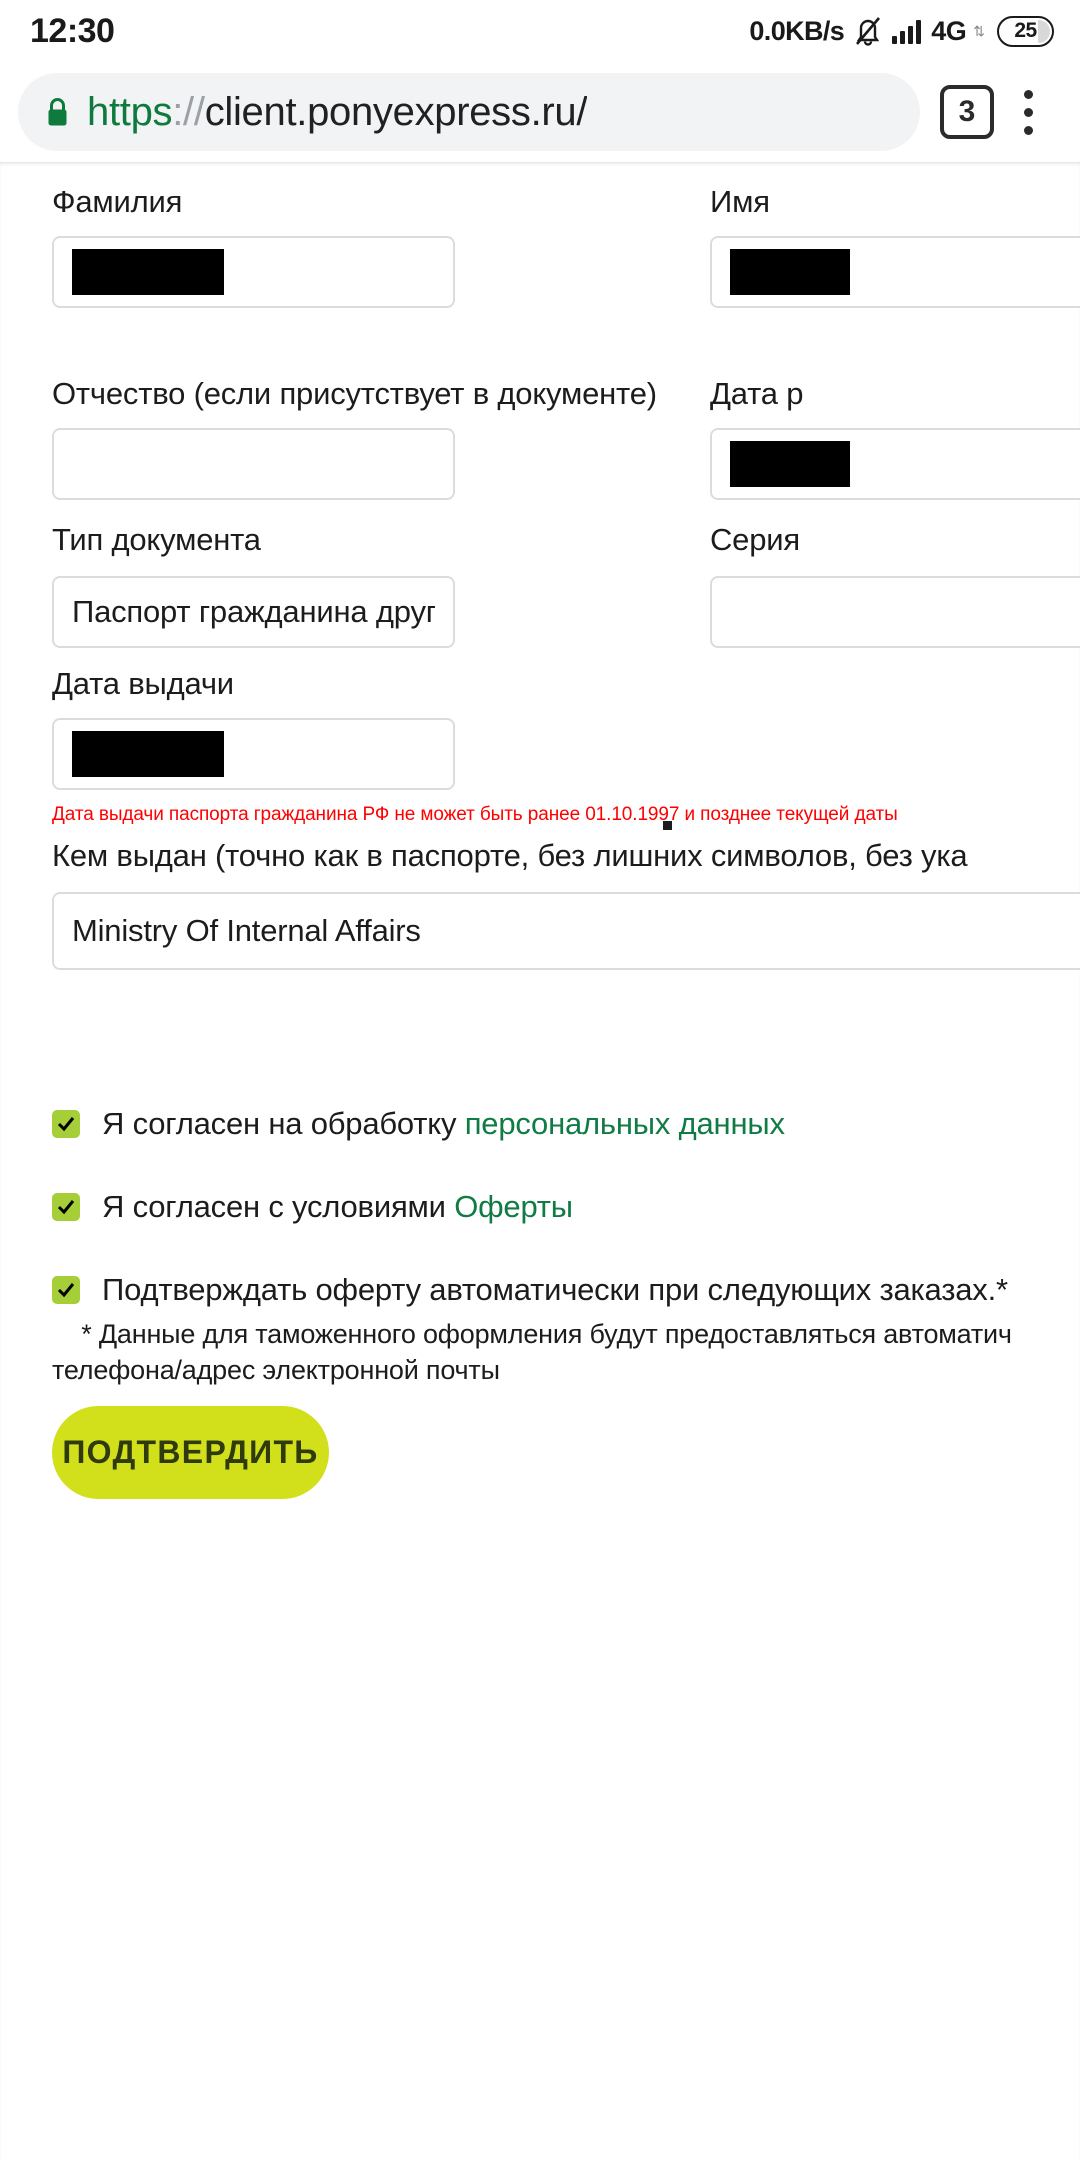 The width and height of the screenshot is (1080, 2160). Describe the element at coordinates (895, 612) in the screenshot. I see `series-input` at that location.